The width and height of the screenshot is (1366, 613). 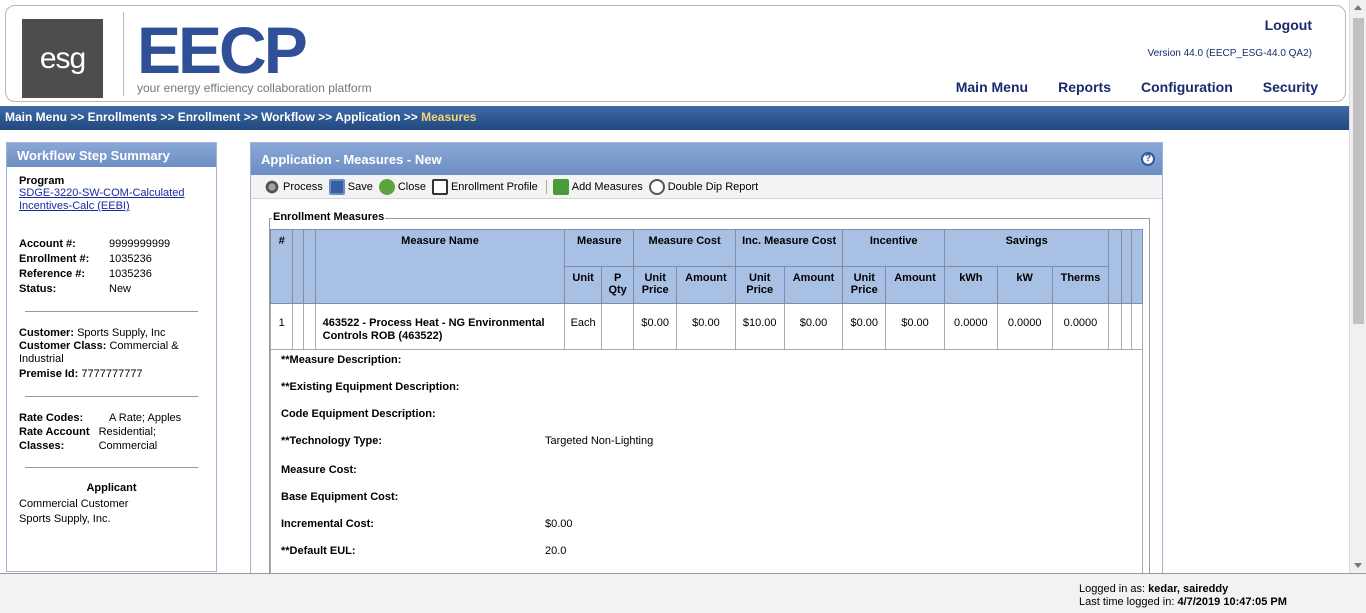 I want to click on last-login-label: Last time logged in:, so click(x=1127, y=602).